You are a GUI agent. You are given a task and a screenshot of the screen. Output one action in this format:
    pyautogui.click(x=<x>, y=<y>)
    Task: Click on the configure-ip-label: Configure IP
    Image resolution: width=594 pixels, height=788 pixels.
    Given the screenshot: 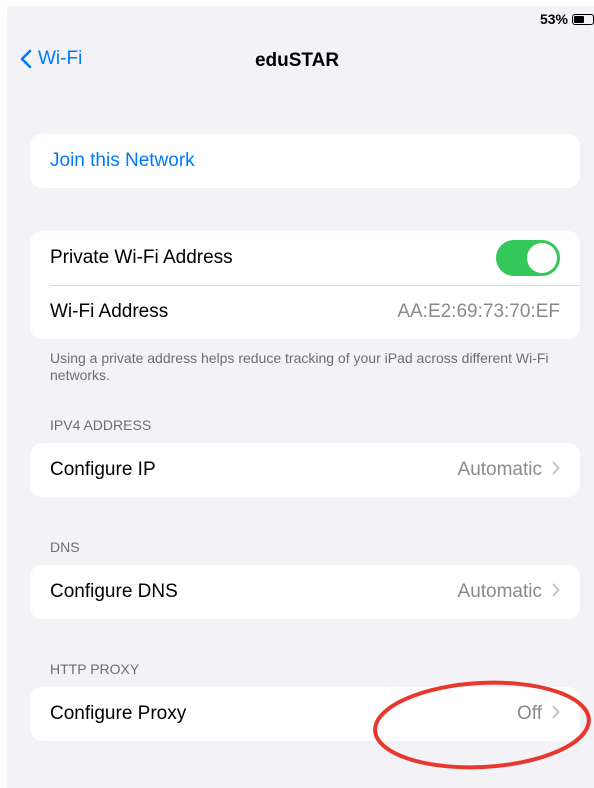 What is the action you would take?
    pyautogui.click(x=103, y=469)
    